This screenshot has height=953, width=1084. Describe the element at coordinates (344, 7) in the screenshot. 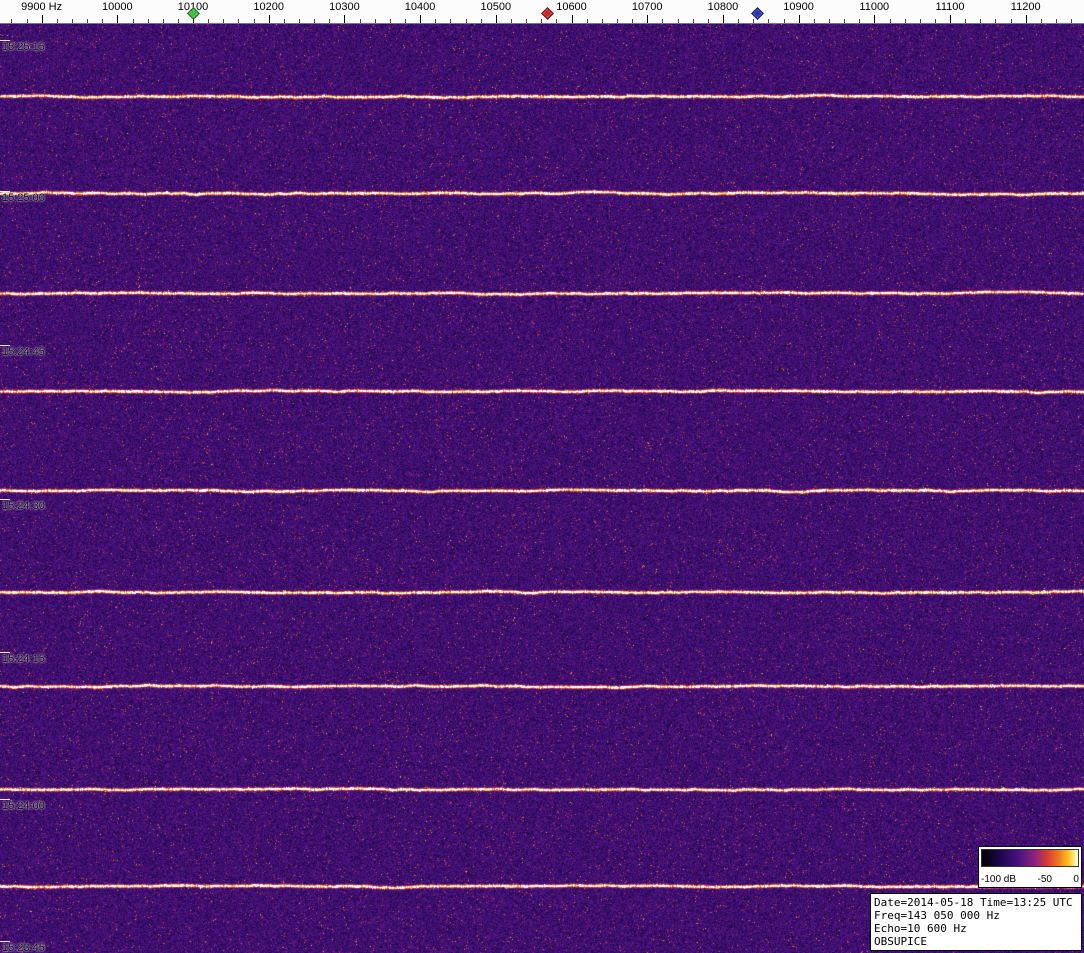

I see `ruler-frequency-label: 10300` at that location.